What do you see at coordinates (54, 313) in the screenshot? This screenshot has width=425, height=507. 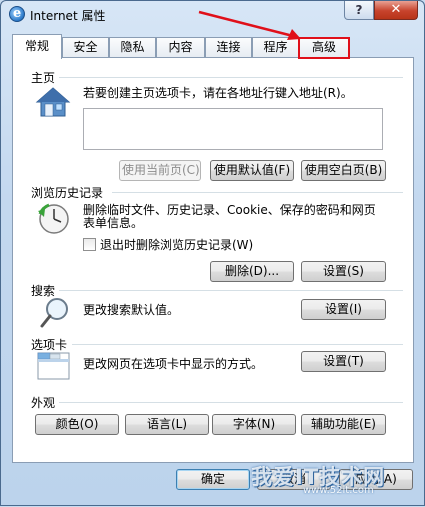 I see `magnifier-icon` at bounding box center [54, 313].